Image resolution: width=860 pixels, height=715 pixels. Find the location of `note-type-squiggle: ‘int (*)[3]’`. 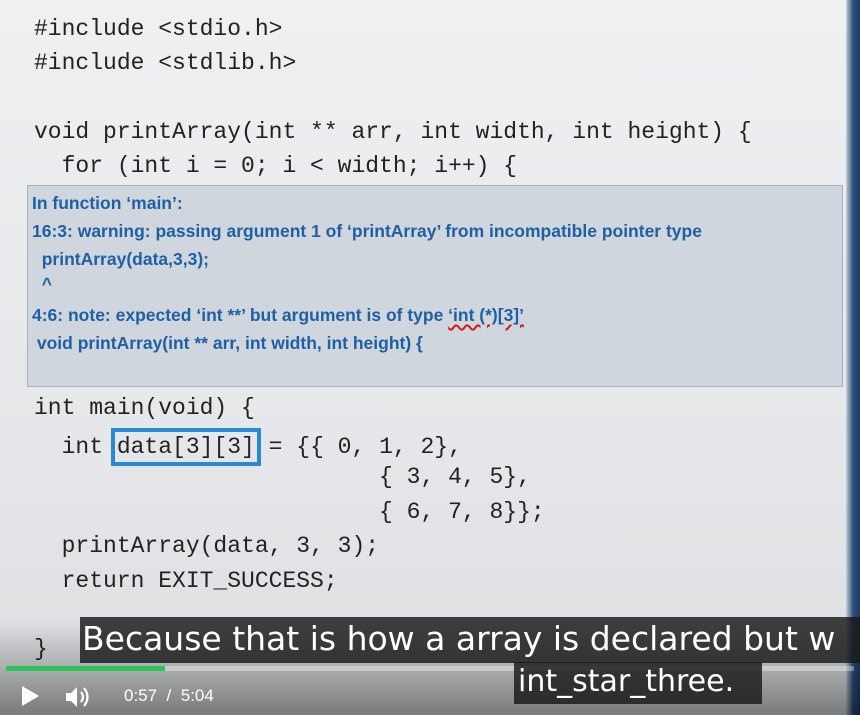

note-type-squiggle: ‘int (*)[3]’ is located at coordinates (486, 315).